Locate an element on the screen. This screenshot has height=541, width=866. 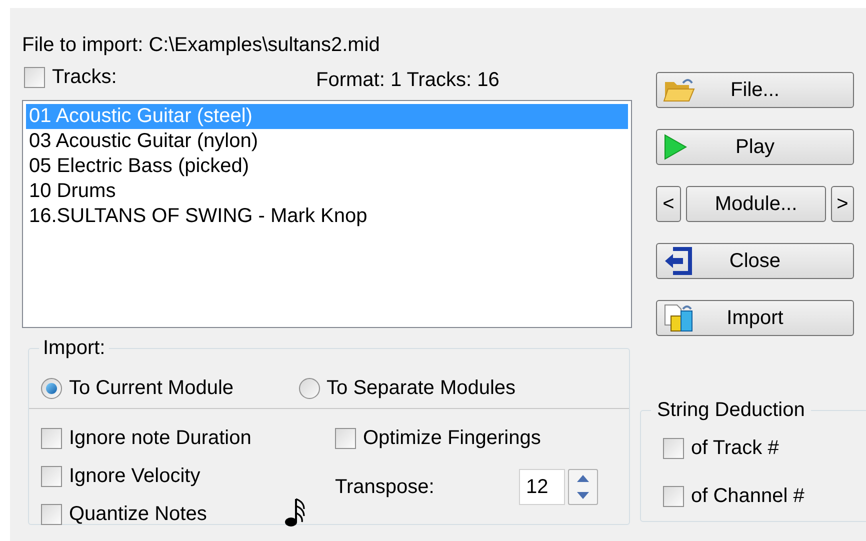
track-item: 05 Electric Bass (picked) is located at coordinates (327, 166).